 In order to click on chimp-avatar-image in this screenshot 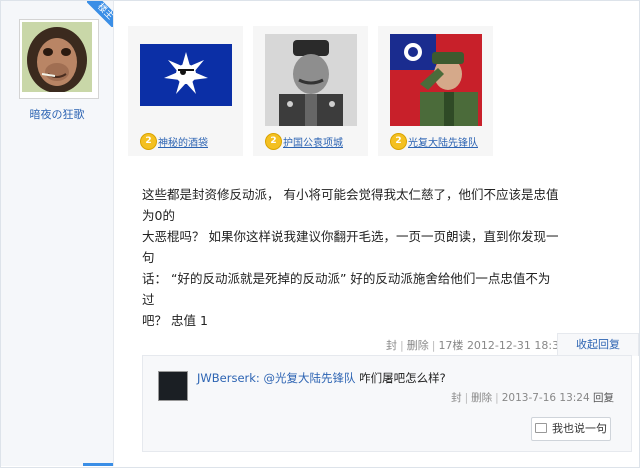, I will do `click(57, 57)`.